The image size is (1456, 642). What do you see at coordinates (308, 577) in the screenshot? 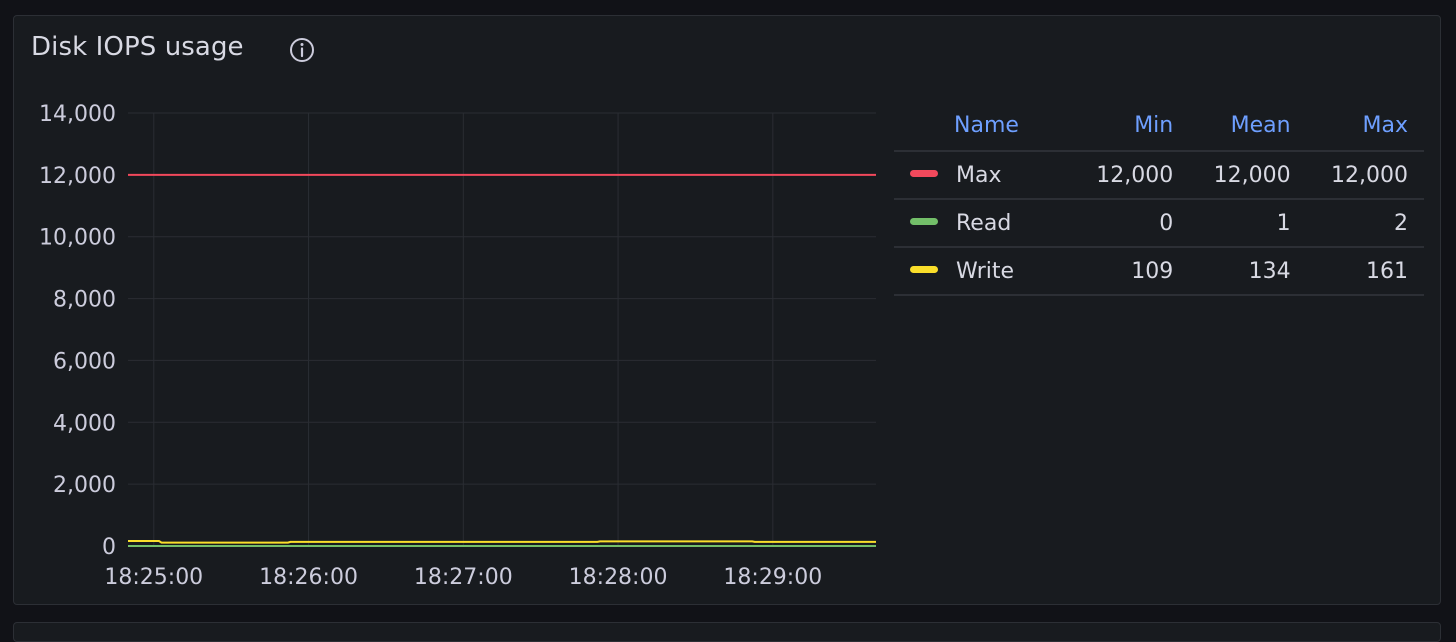
I see `x-tick-label: 18:26:00` at bounding box center [308, 577].